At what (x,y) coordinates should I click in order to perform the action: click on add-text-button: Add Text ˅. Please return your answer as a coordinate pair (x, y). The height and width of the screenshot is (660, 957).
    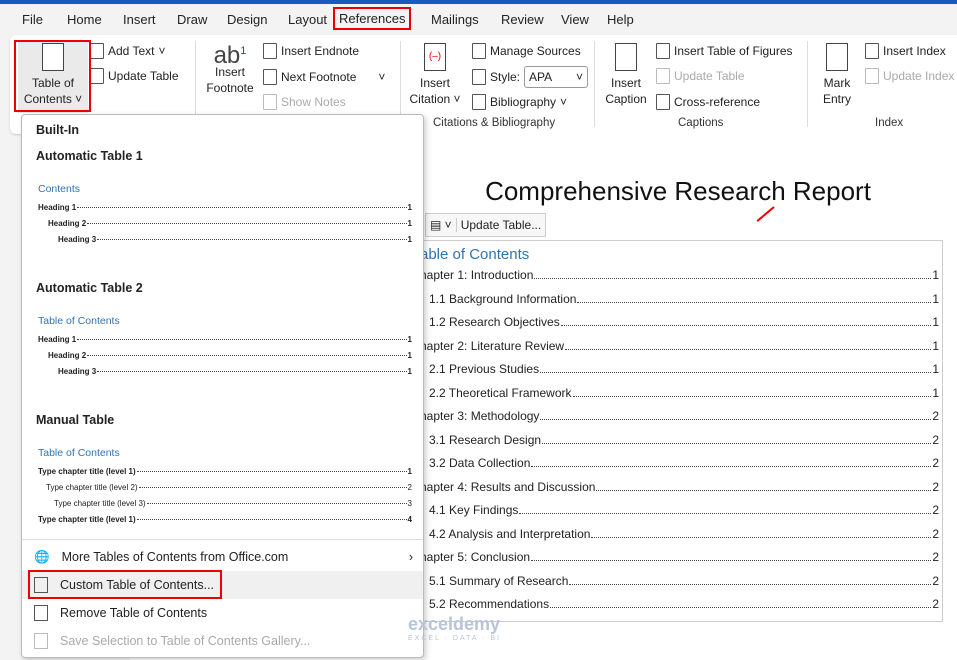
    Looking at the image, I should click on (128, 51).